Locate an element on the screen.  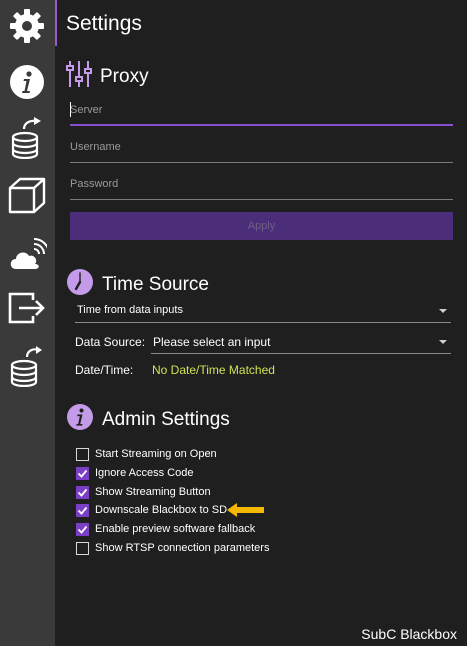
option-downscale-blackbox: Downscale Blackbox to SD is located at coordinates (151, 510).